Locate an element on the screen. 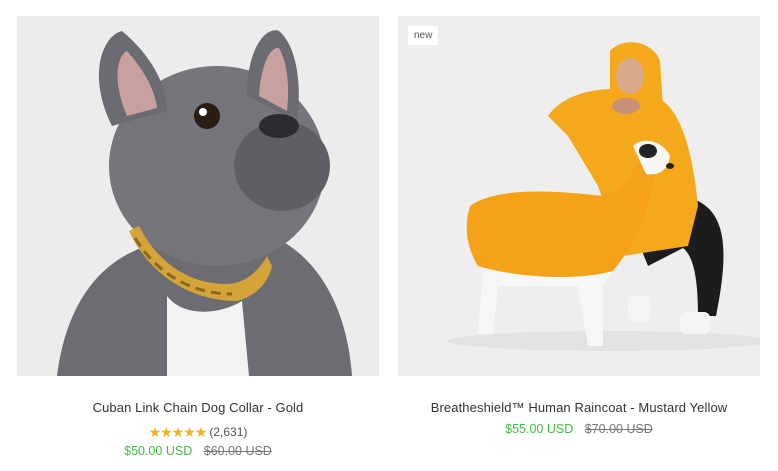  product-rating: ★★★★★ (2,631) is located at coordinates (198, 432).